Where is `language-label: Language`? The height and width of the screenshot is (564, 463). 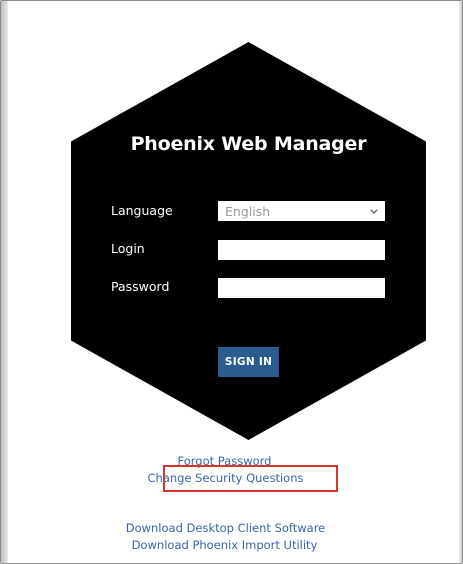
language-label: Language is located at coordinates (142, 210).